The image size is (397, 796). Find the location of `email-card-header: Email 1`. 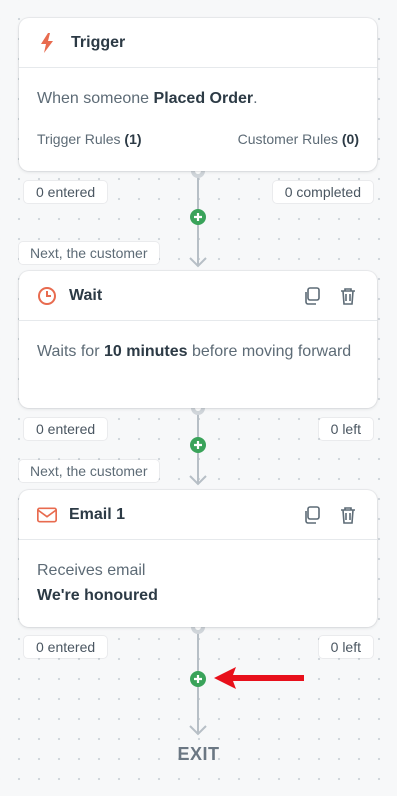

email-card-header: Email 1 is located at coordinates (198, 515).